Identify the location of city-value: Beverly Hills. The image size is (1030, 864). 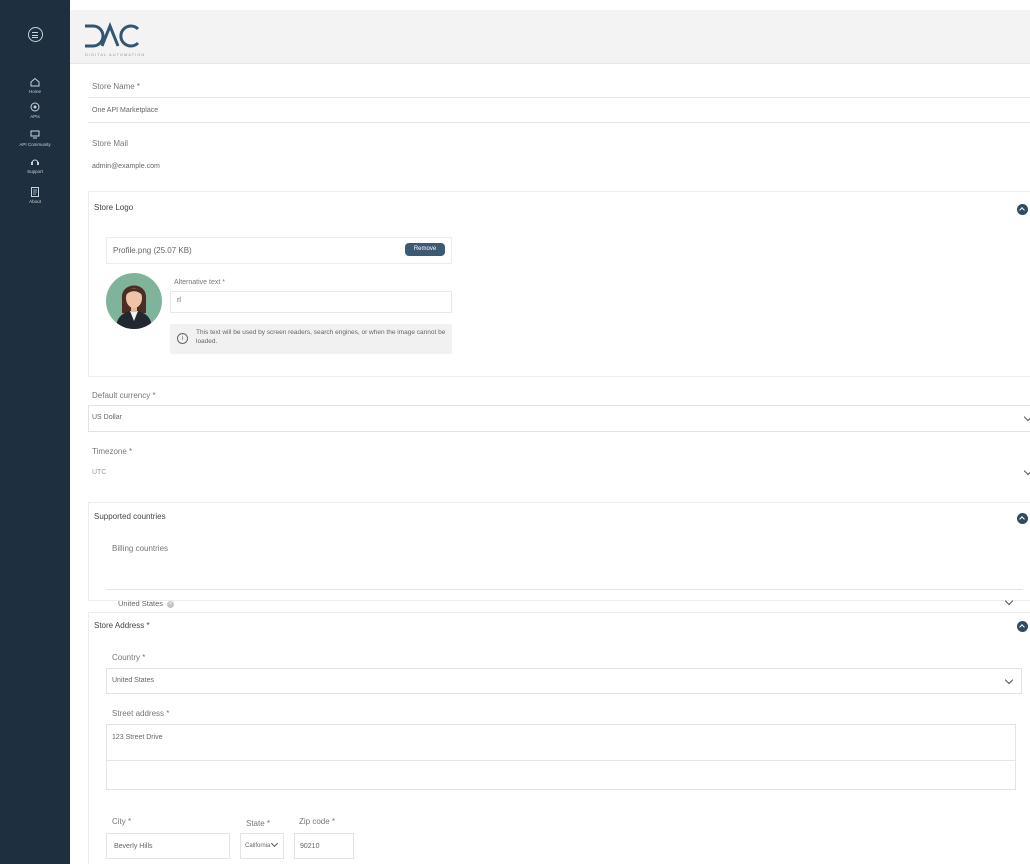
(133, 846).